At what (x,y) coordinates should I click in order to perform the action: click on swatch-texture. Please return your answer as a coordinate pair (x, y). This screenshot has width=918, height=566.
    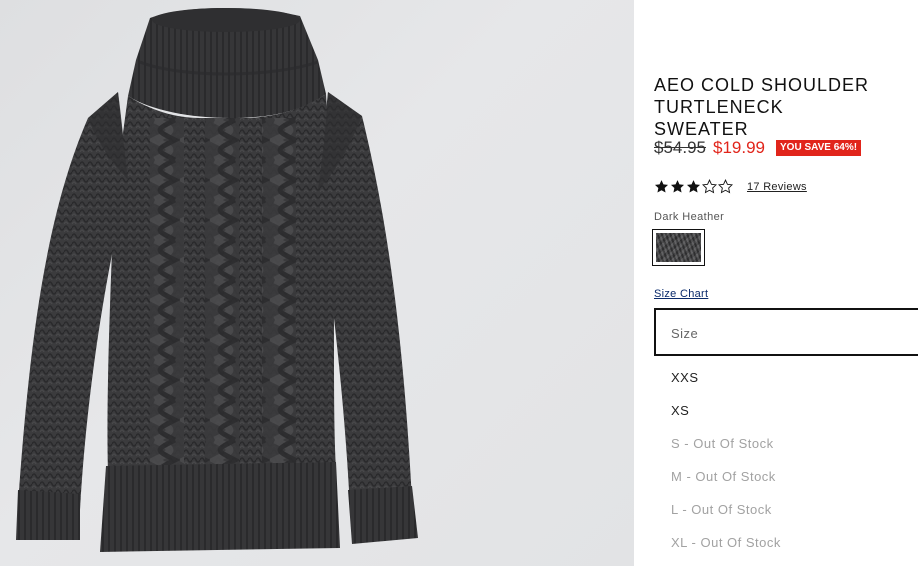
    Looking at the image, I should click on (678, 247).